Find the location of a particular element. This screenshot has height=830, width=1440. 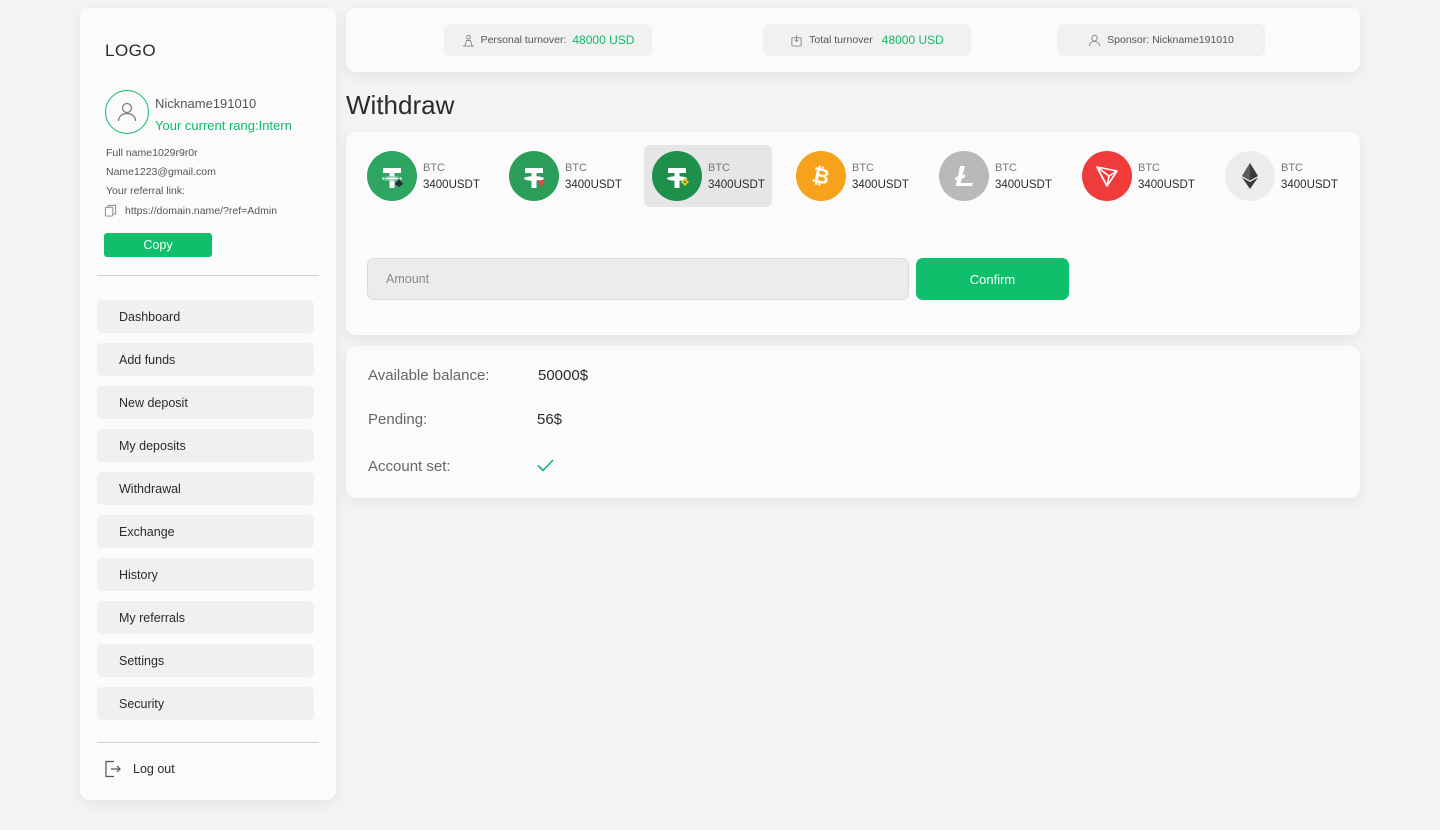

pending-label: Pending: is located at coordinates (398, 419).